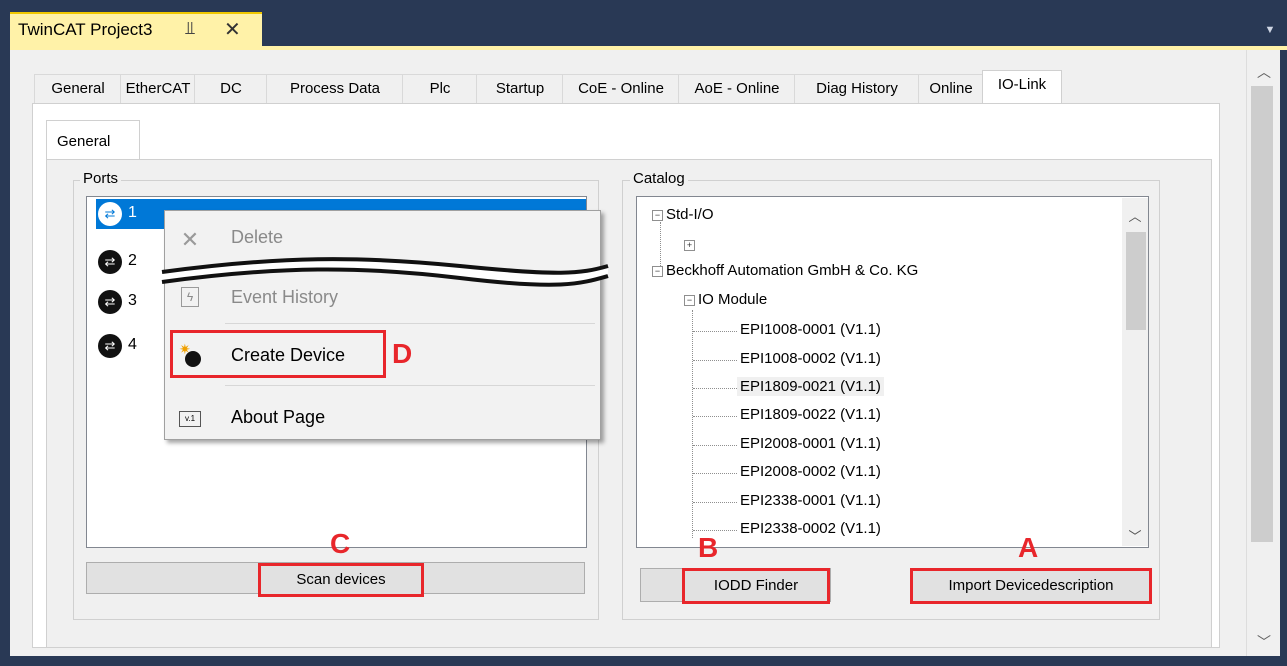 The height and width of the screenshot is (666, 1287). What do you see at coordinates (341, 580) in the screenshot?
I see `scan-devices-label: Scan devices` at bounding box center [341, 580].